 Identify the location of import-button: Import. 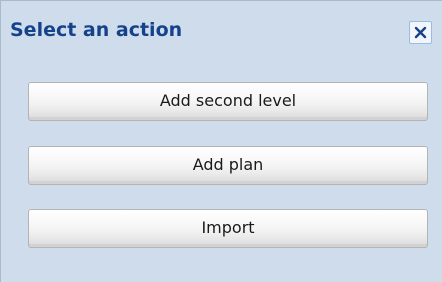
(228, 228).